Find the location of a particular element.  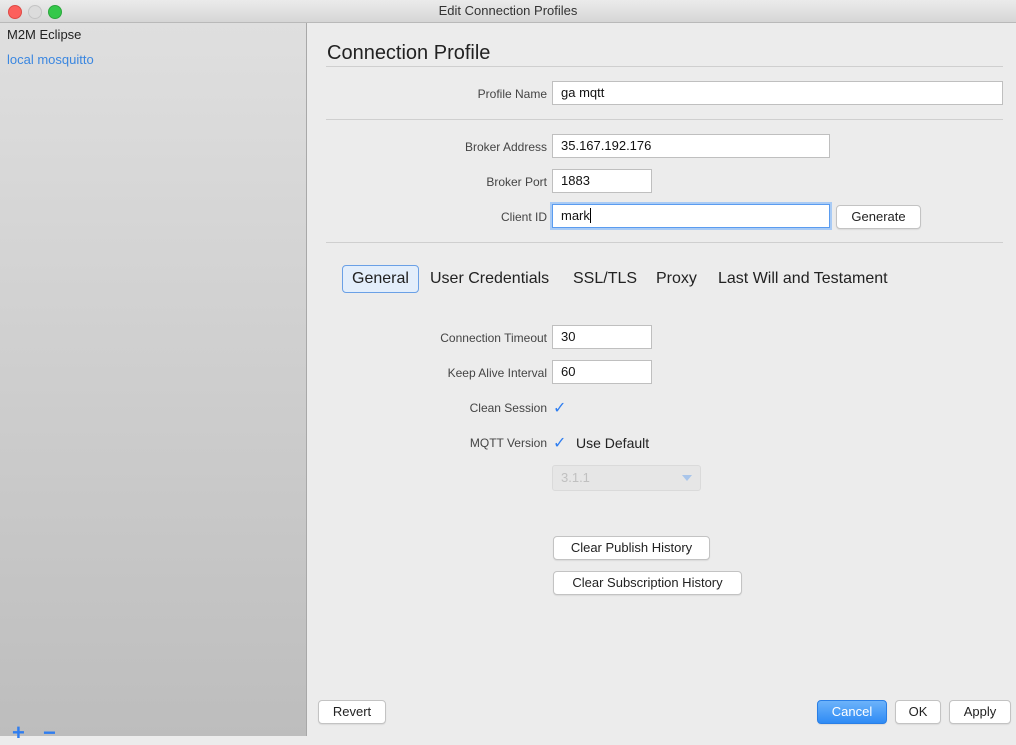

use-default-checkbox: ✓ is located at coordinates (559, 443).